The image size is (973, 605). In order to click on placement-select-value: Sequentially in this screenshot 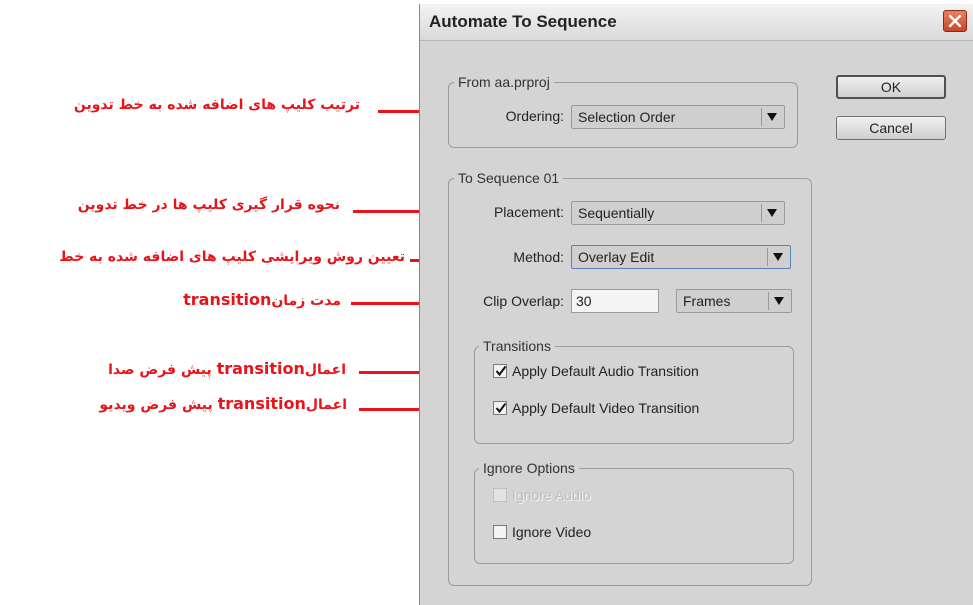, I will do `click(616, 213)`.